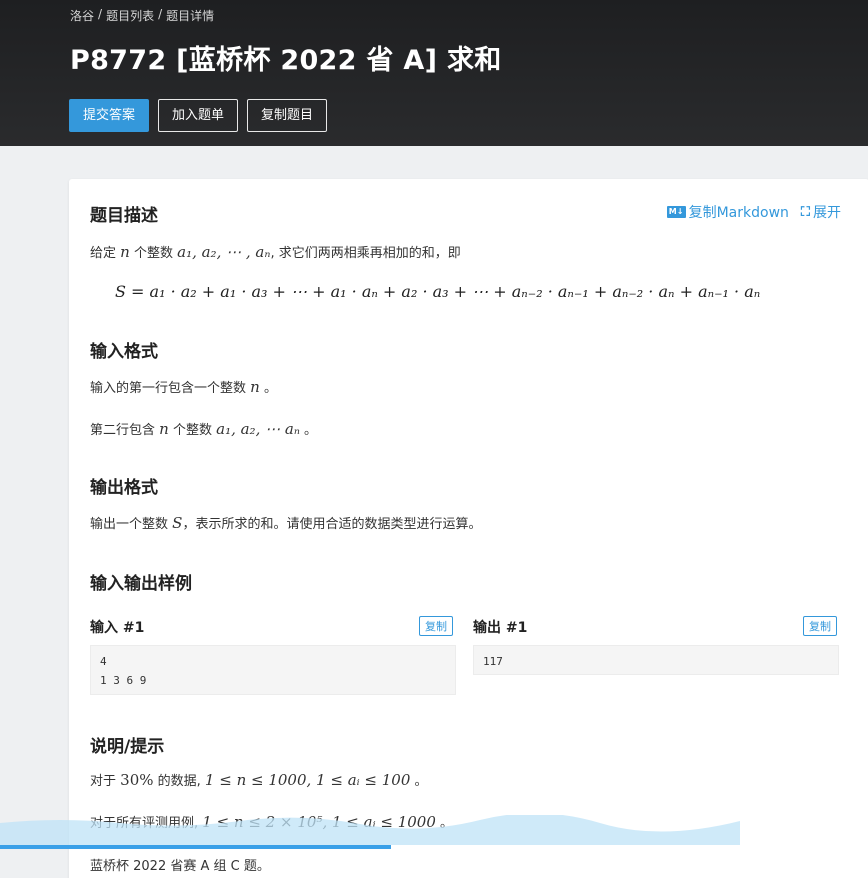 The height and width of the screenshot is (878, 868). Describe the element at coordinates (192, 430) in the screenshot. I see `input-line2-text-b: 个整数` at that location.